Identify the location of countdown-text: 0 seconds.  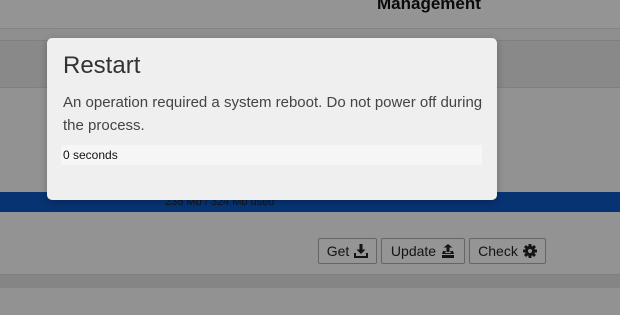
(90, 155).